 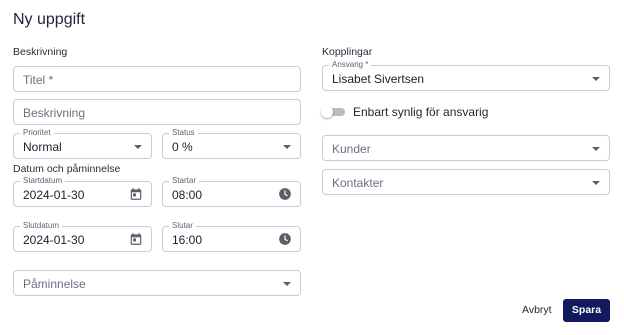 I want to click on contacts-placeholder: Kontakter, so click(x=358, y=183).